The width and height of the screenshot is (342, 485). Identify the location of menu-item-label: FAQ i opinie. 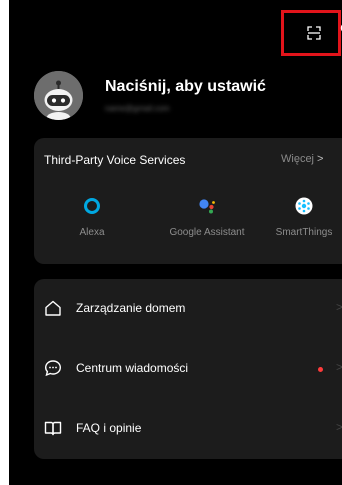
(109, 428).